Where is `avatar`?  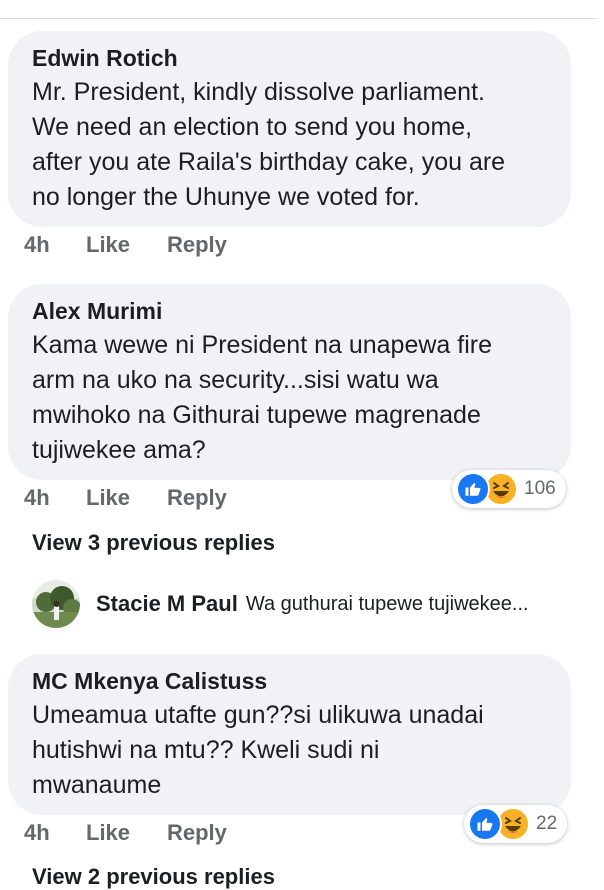 avatar is located at coordinates (56, 604).